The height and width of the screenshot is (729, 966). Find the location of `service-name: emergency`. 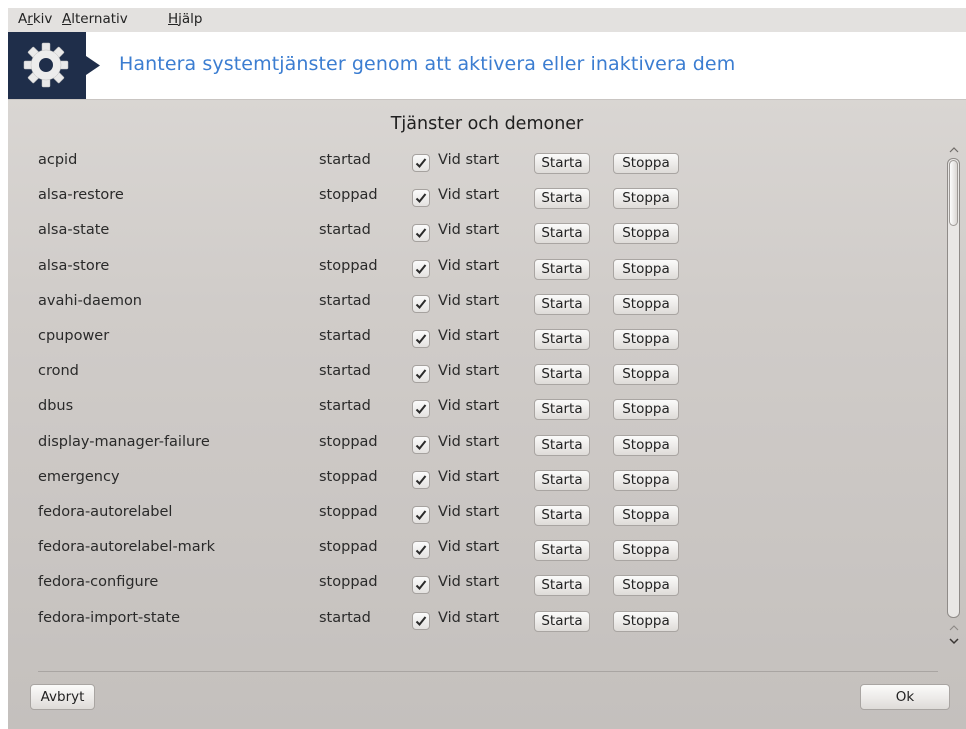

service-name: emergency is located at coordinates (79, 476).